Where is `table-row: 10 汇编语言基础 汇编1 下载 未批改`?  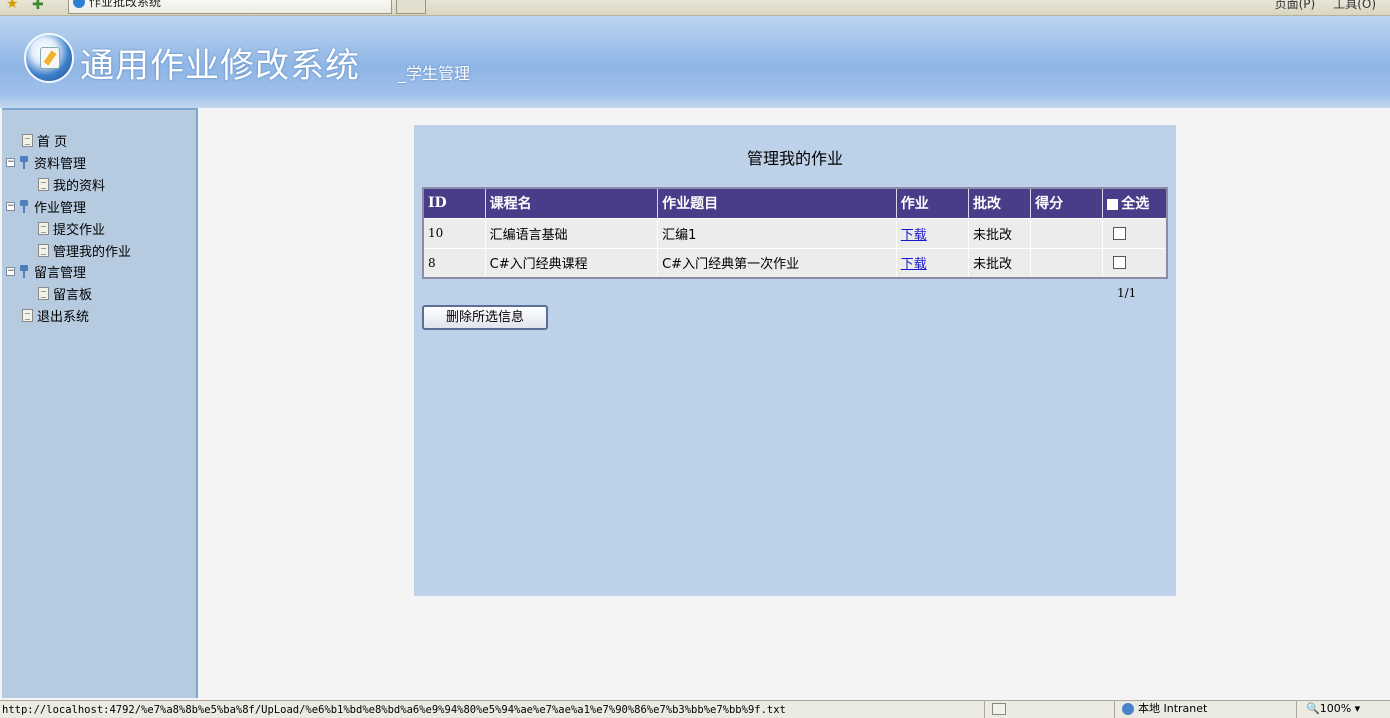
table-row: 10 汇编语言基础 汇编1 下载 未批改 is located at coordinates (795, 232).